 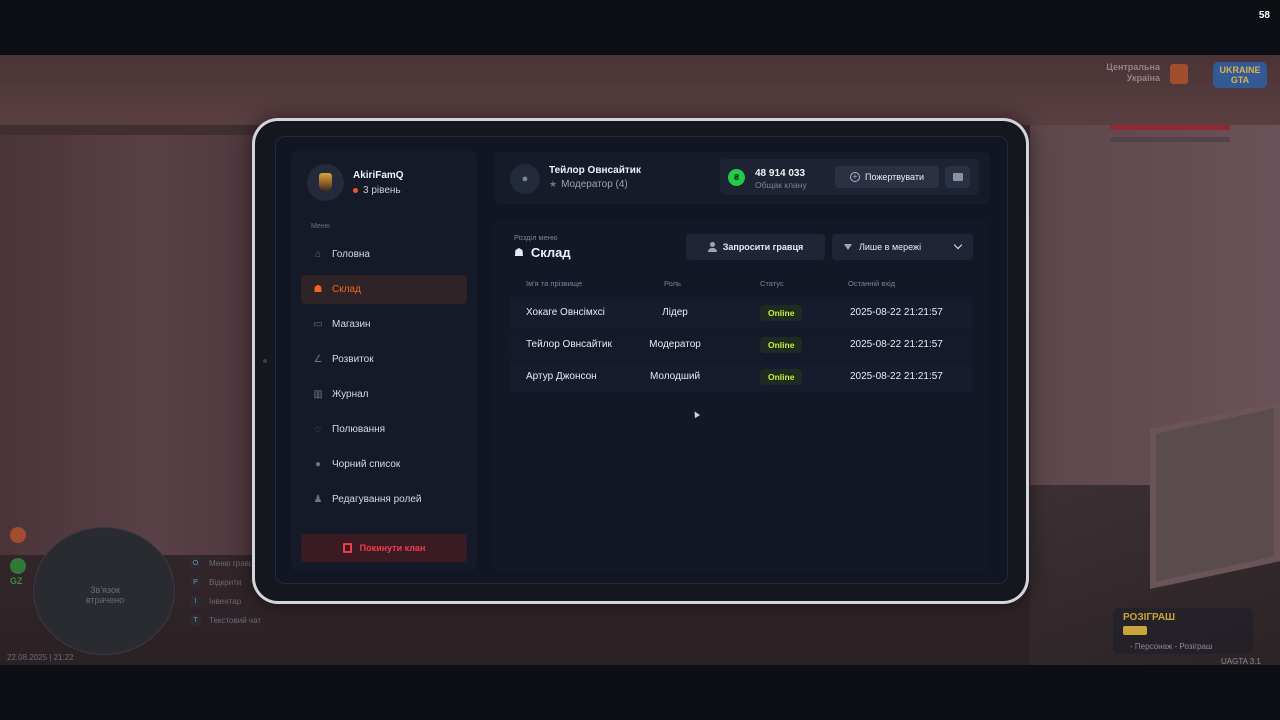 What do you see at coordinates (1149, 617) in the screenshot?
I see `raffle-title: РОЗІГРАШ` at bounding box center [1149, 617].